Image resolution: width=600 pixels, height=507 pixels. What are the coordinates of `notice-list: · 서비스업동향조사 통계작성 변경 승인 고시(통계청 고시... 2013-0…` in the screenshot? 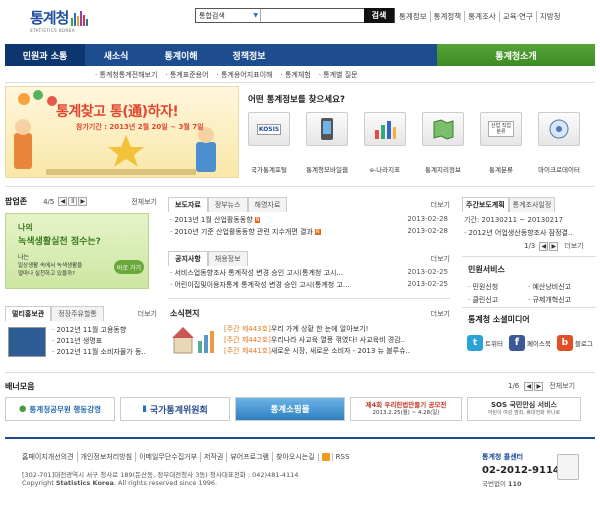 It's located at (309, 279).